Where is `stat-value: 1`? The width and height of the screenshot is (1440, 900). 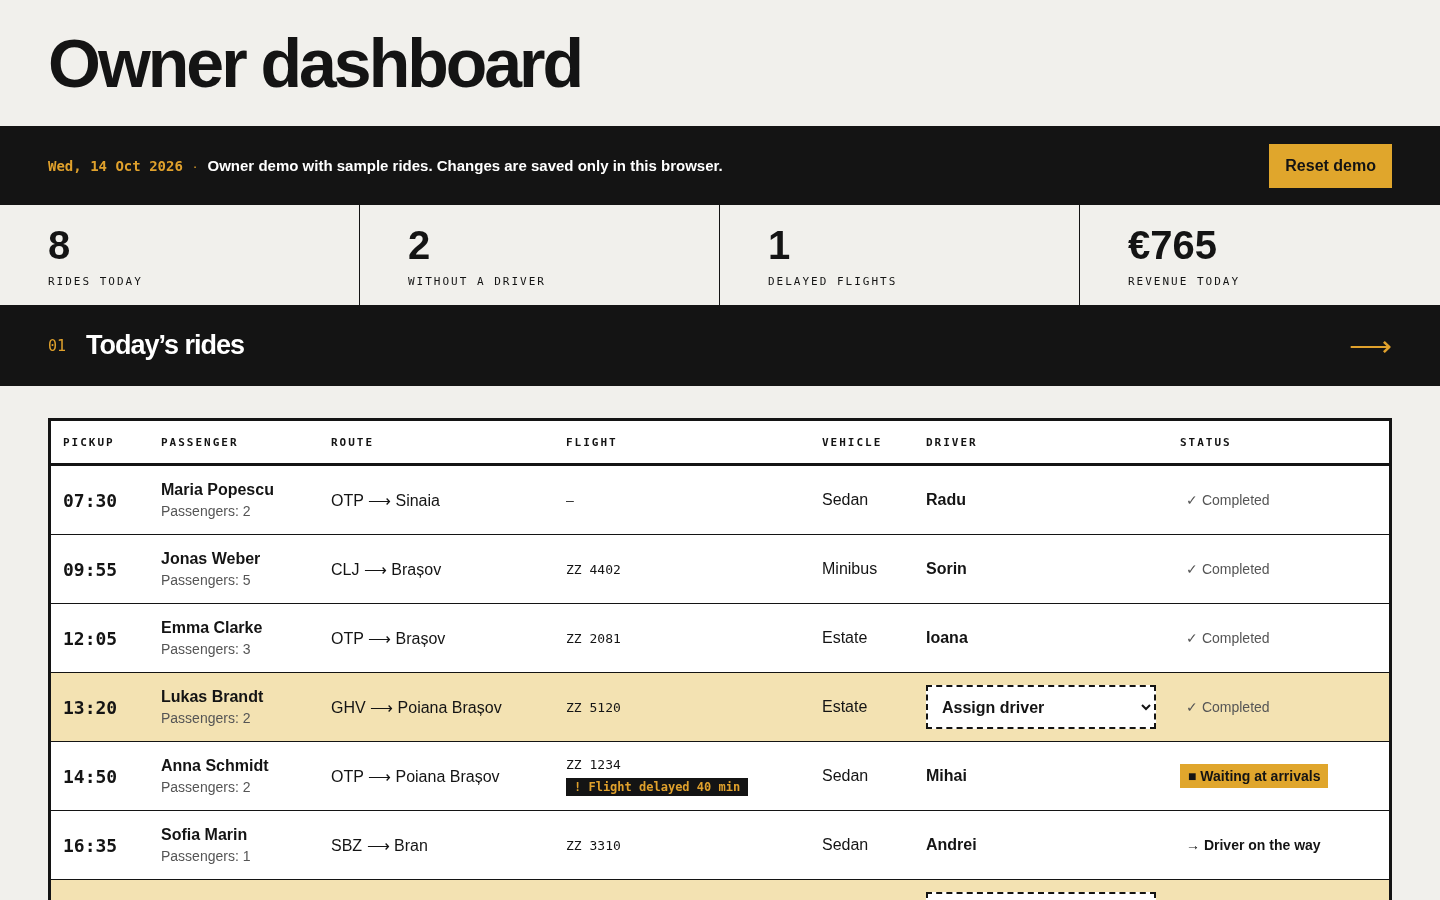 stat-value: 1 is located at coordinates (779, 245).